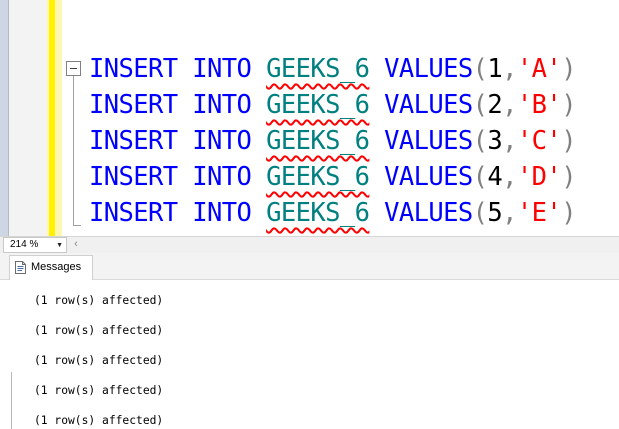 The width and height of the screenshot is (619, 429). Describe the element at coordinates (20, 267) in the screenshot. I see `messages-icon` at that location.